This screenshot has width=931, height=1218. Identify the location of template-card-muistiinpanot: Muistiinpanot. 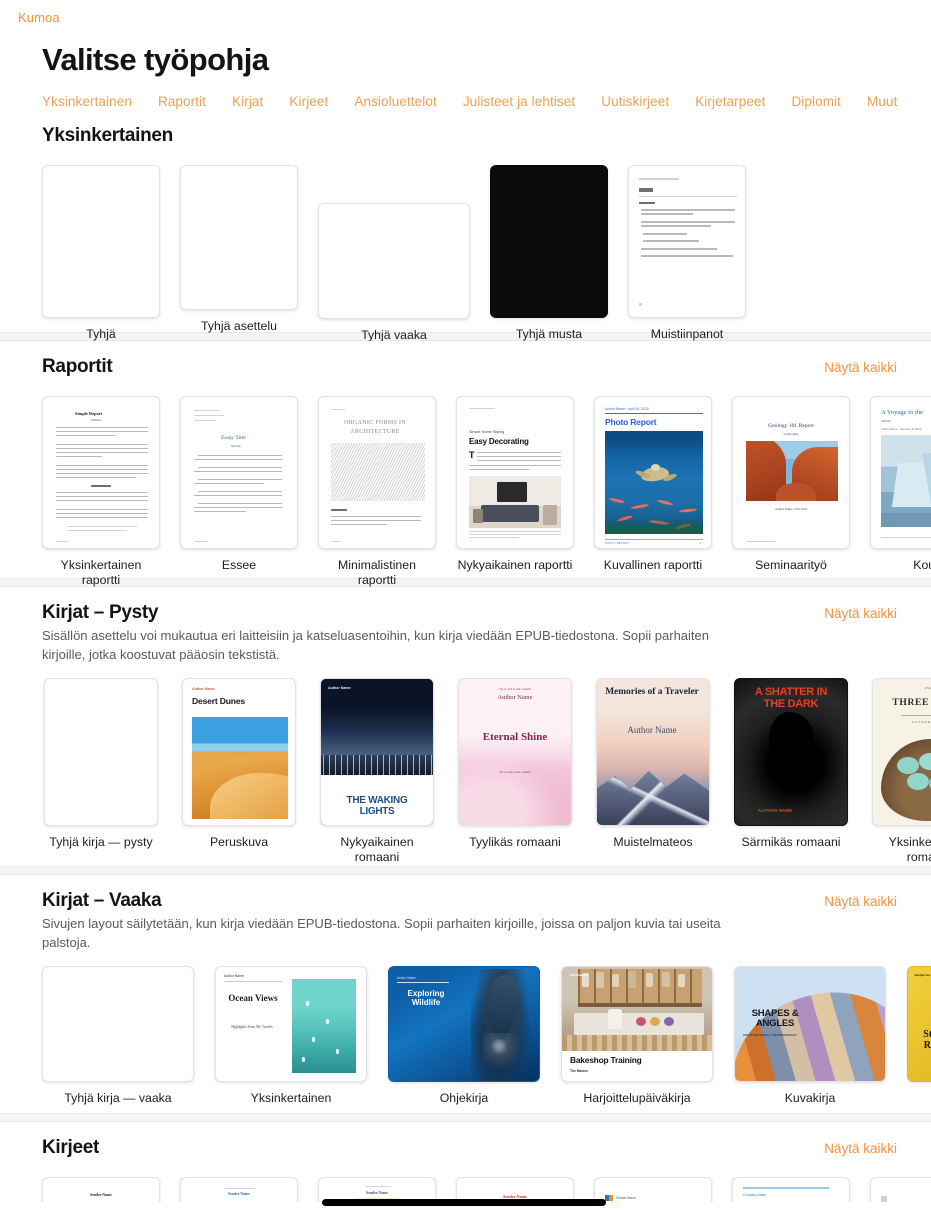
(687, 253).